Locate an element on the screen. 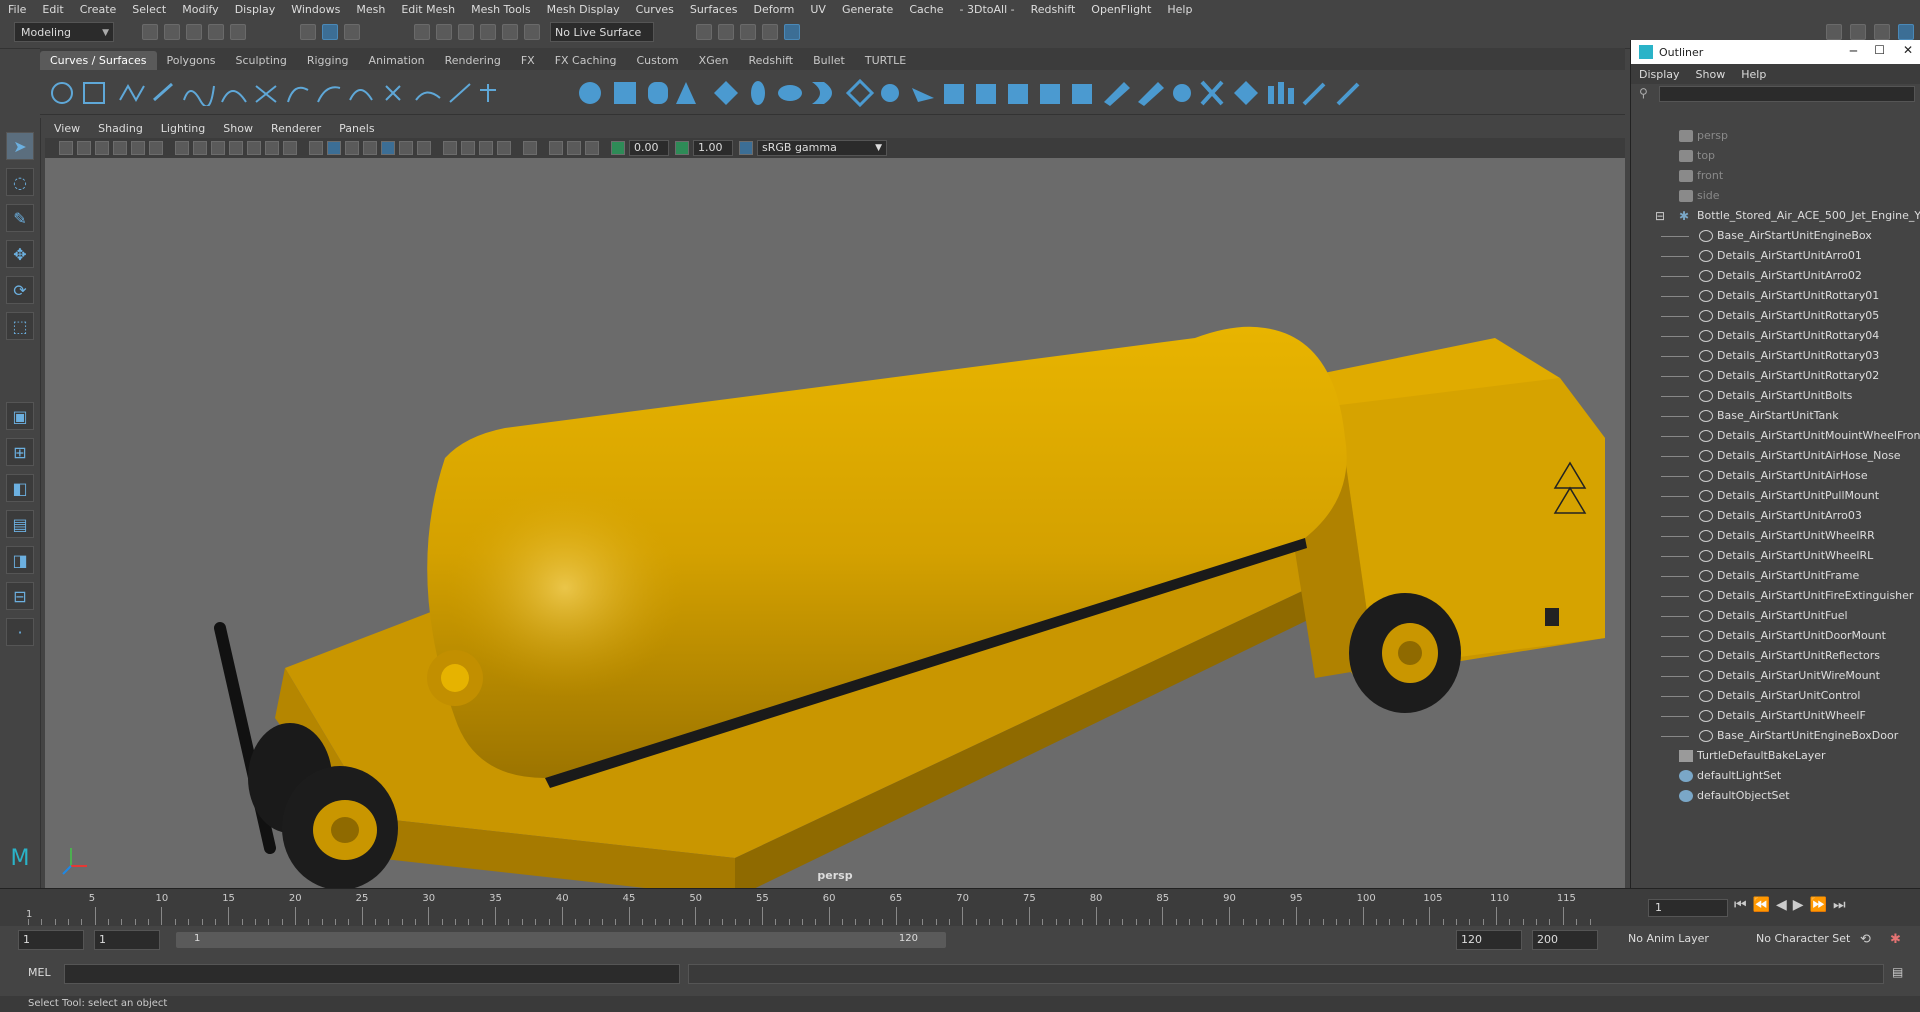 This screenshot has height=1012, width=1920. select-hierarchy-icon is located at coordinates (308, 32).